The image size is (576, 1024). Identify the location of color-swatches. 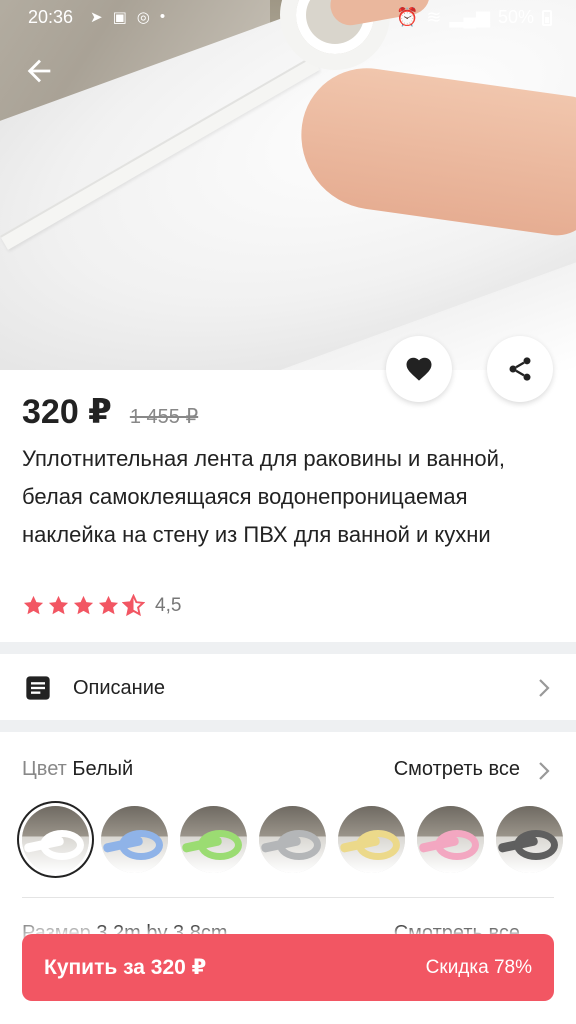
(292, 839).